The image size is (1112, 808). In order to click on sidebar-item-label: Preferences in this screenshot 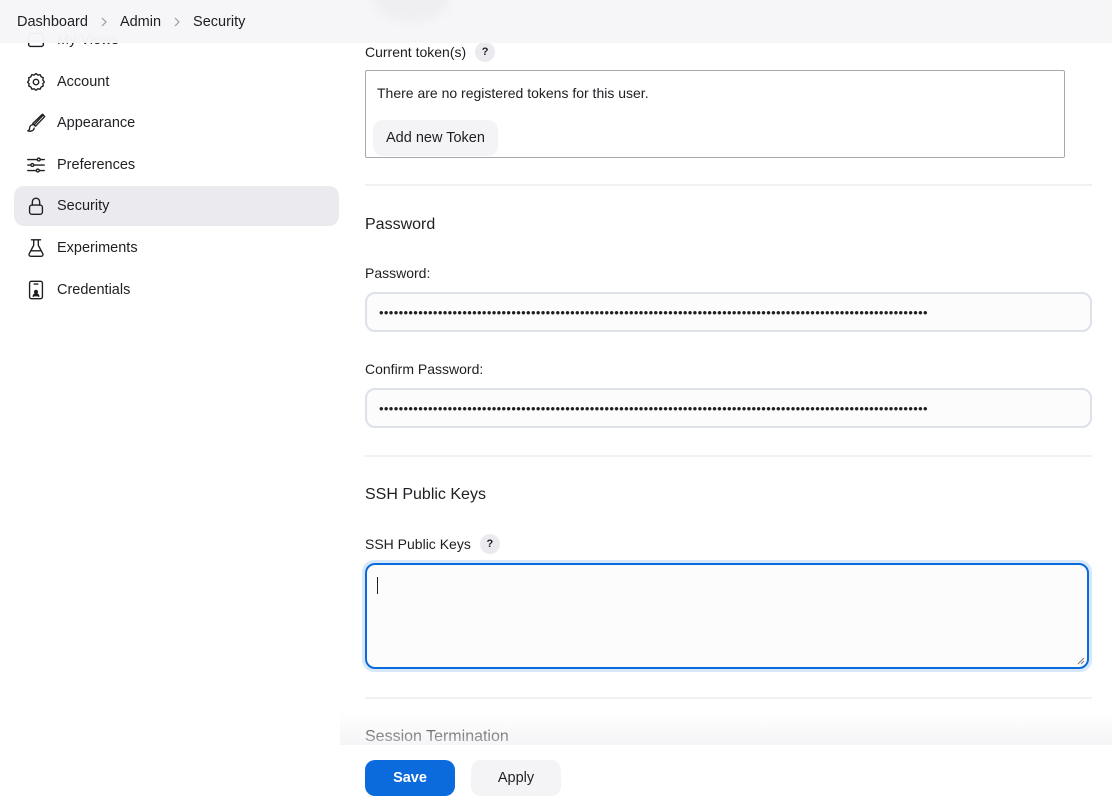, I will do `click(96, 164)`.